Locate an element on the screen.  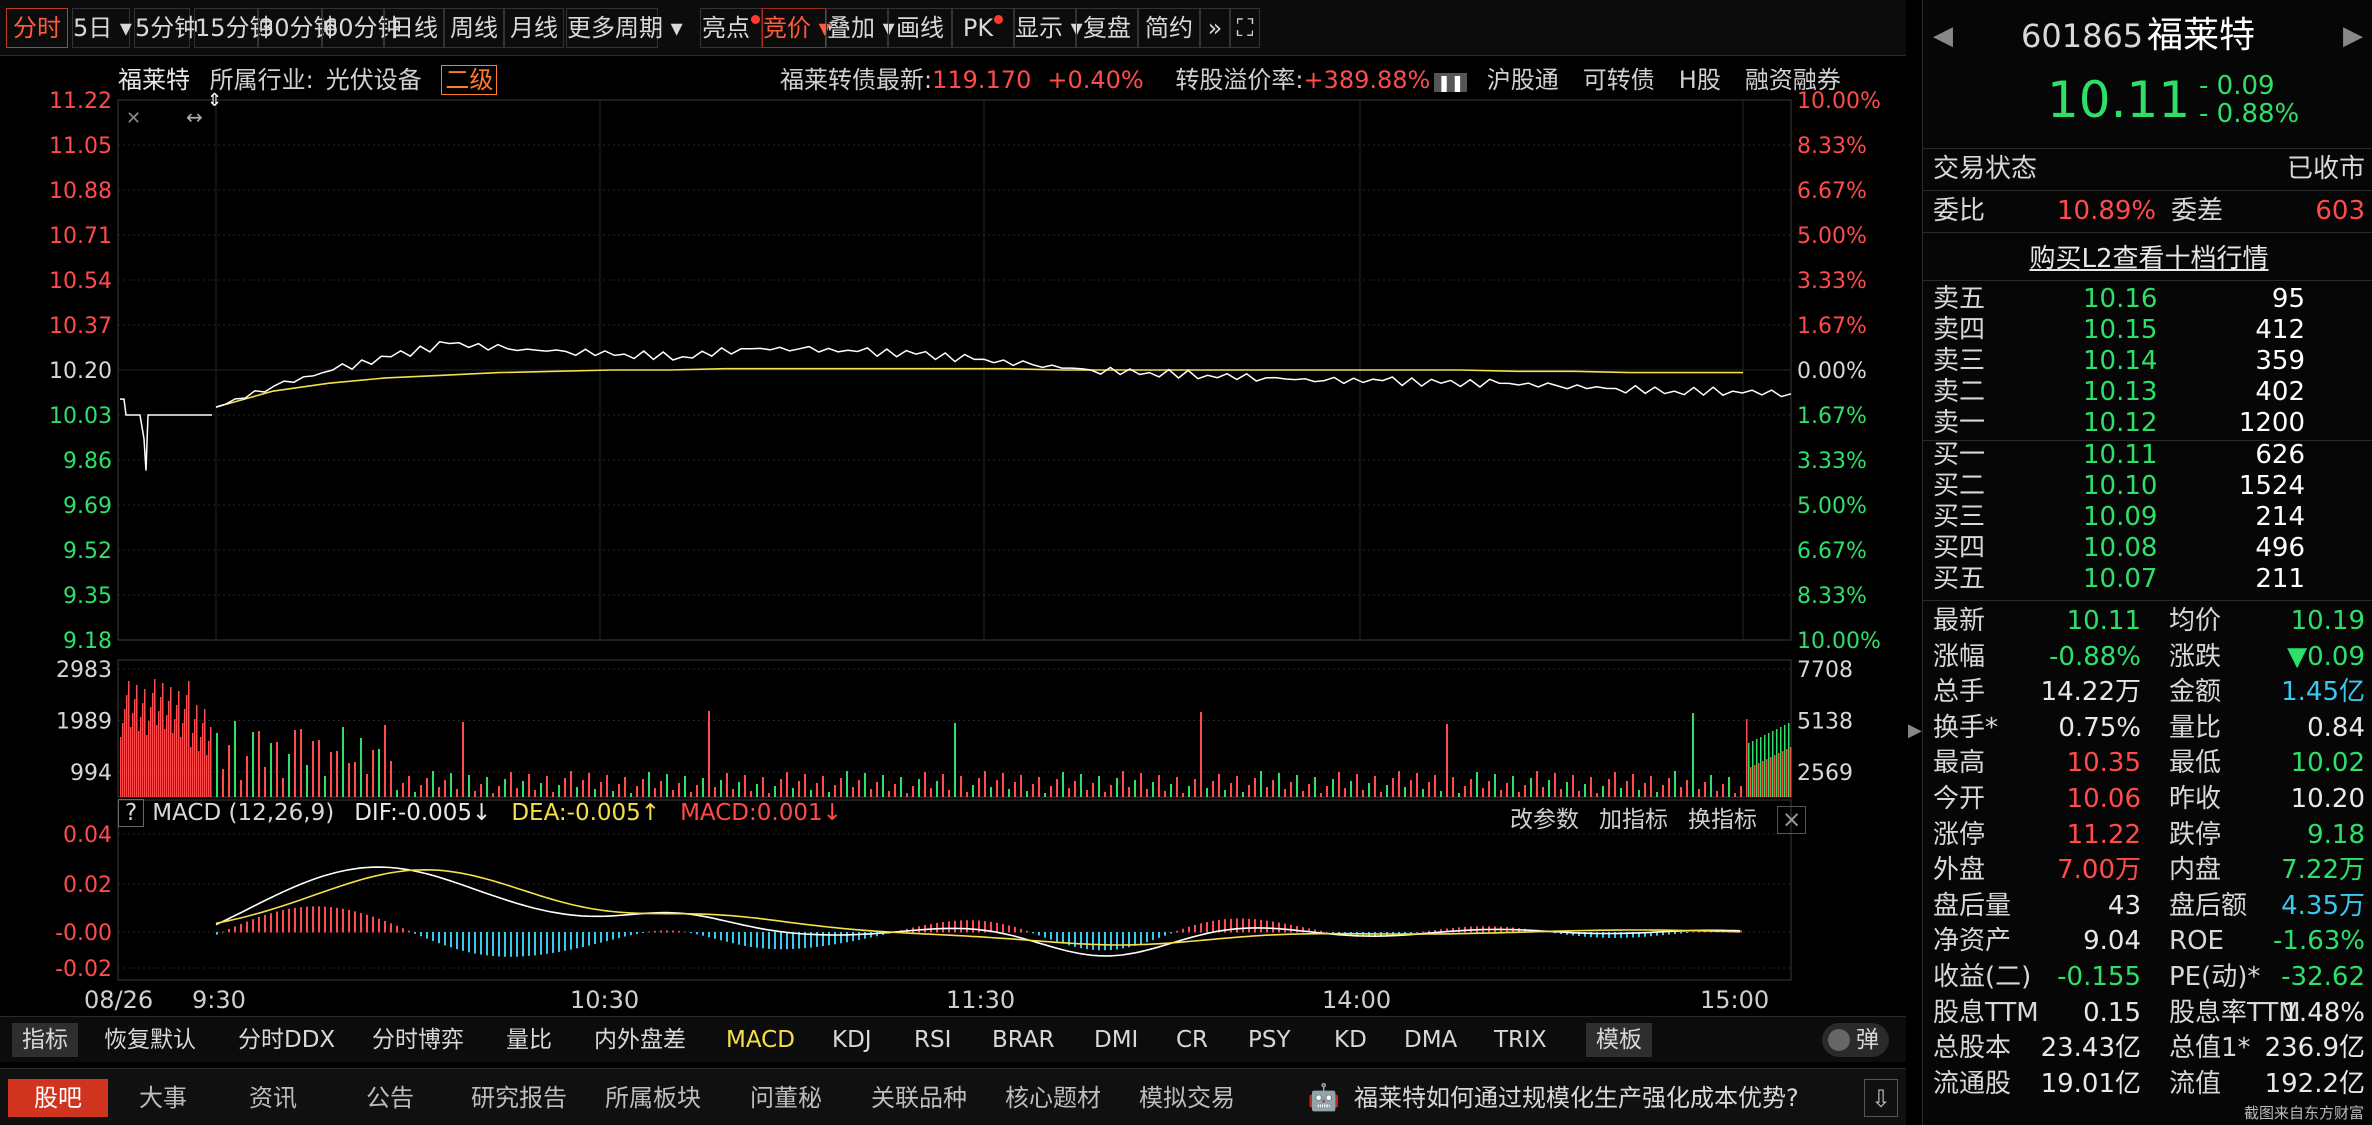
tab-dmi: DMI is located at coordinates (1116, 1040).